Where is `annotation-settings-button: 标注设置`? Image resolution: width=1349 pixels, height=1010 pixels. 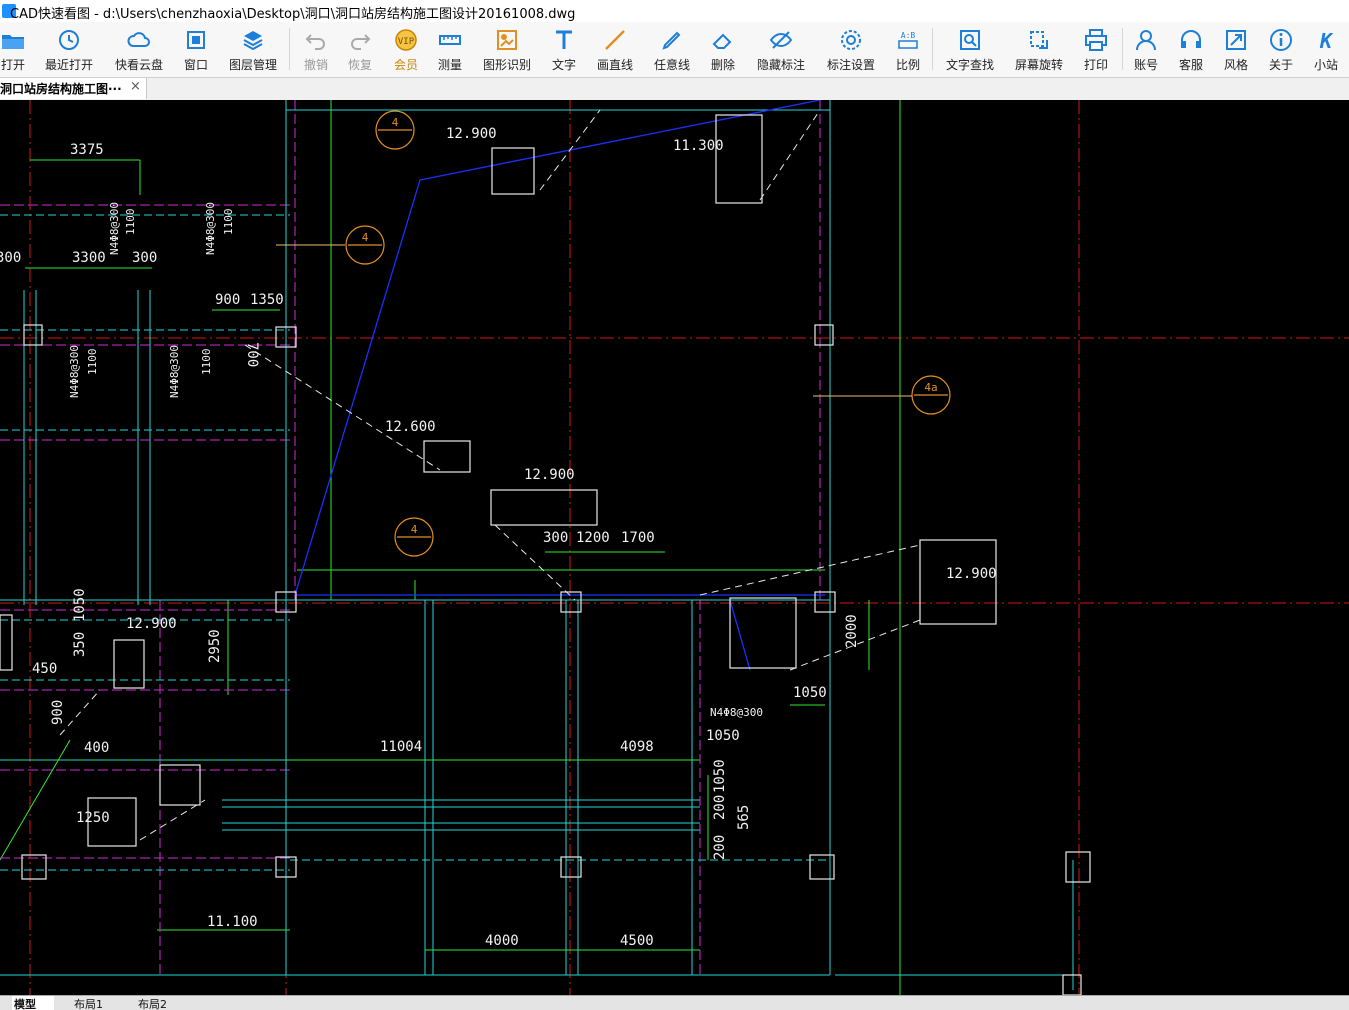 annotation-settings-button: 标注设置 is located at coordinates (851, 49).